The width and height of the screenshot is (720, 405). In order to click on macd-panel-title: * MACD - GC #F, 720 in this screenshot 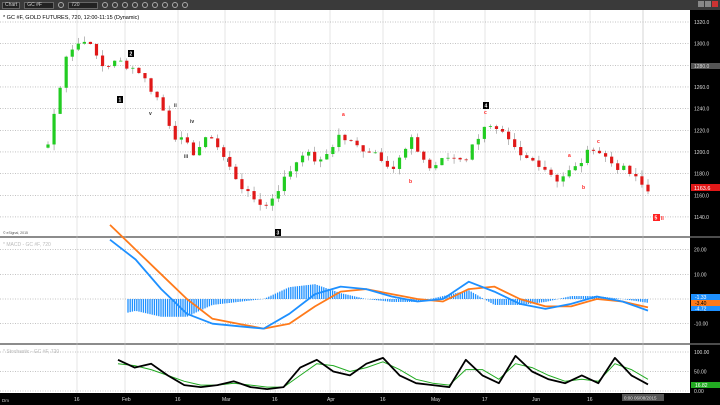, I will do `click(27, 245)`.